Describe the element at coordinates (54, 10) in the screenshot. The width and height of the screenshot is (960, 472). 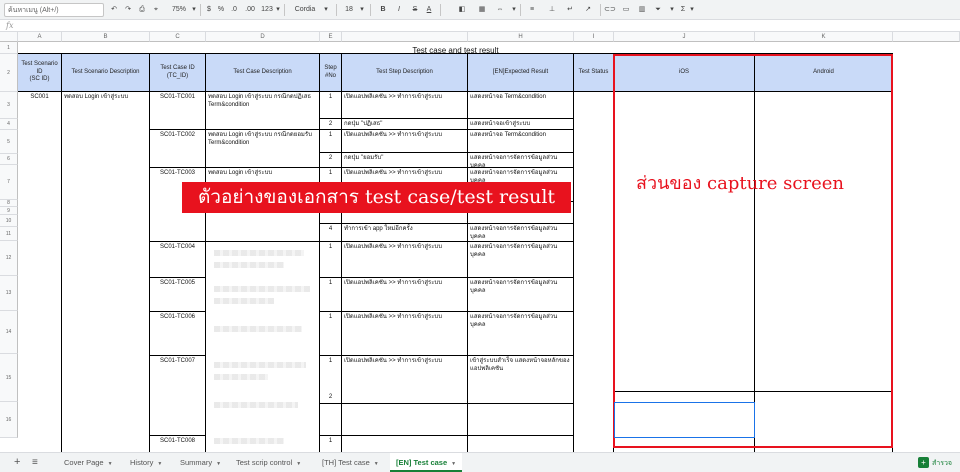
I see `menu-search-box: ค้นหาเมนู (Alt+/)` at that location.